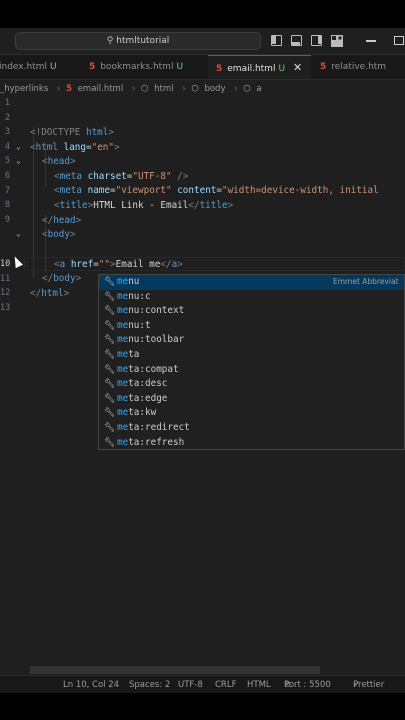 The height and width of the screenshot is (720, 405). I want to click on token-text: HTML Link - Email, so click(141, 205).